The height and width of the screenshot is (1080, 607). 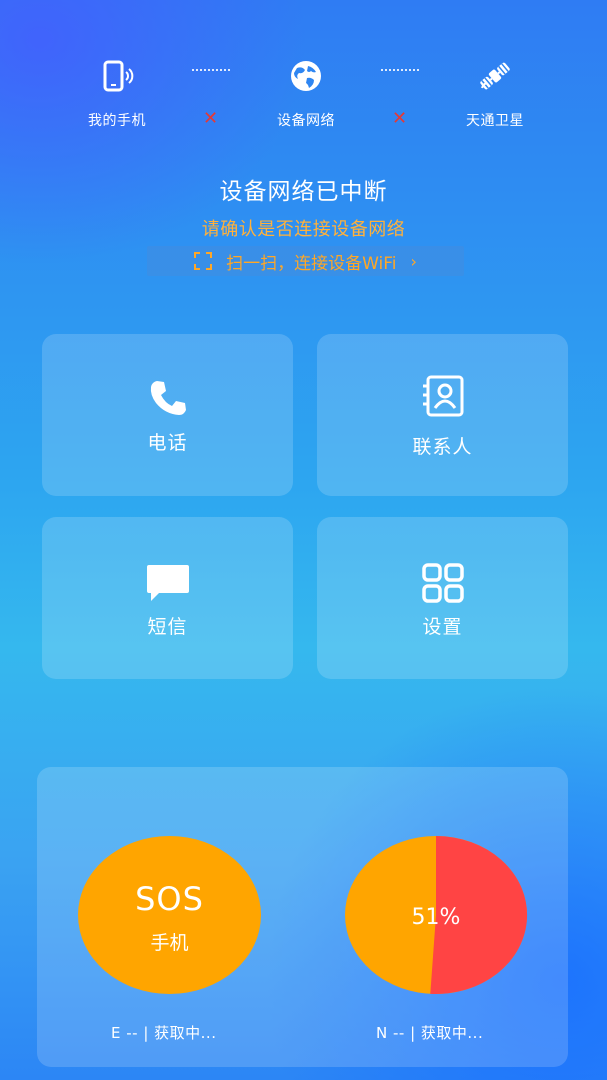 I want to click on tile-phone: 电话, so click(x=167, y=415).